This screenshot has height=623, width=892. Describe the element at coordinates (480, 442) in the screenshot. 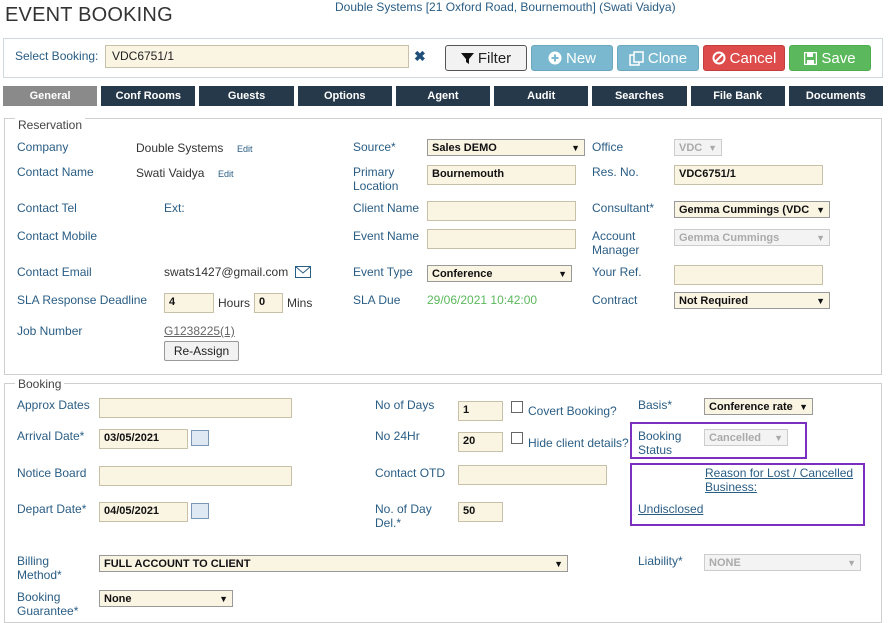

I see `no-24hr-input: 20` at that location.